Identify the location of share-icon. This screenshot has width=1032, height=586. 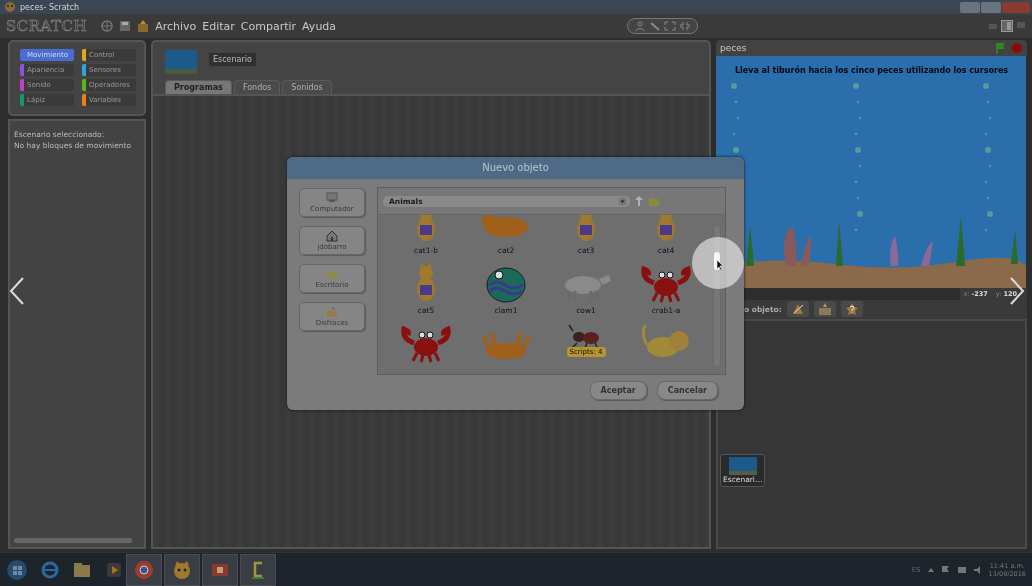
(143, 26).